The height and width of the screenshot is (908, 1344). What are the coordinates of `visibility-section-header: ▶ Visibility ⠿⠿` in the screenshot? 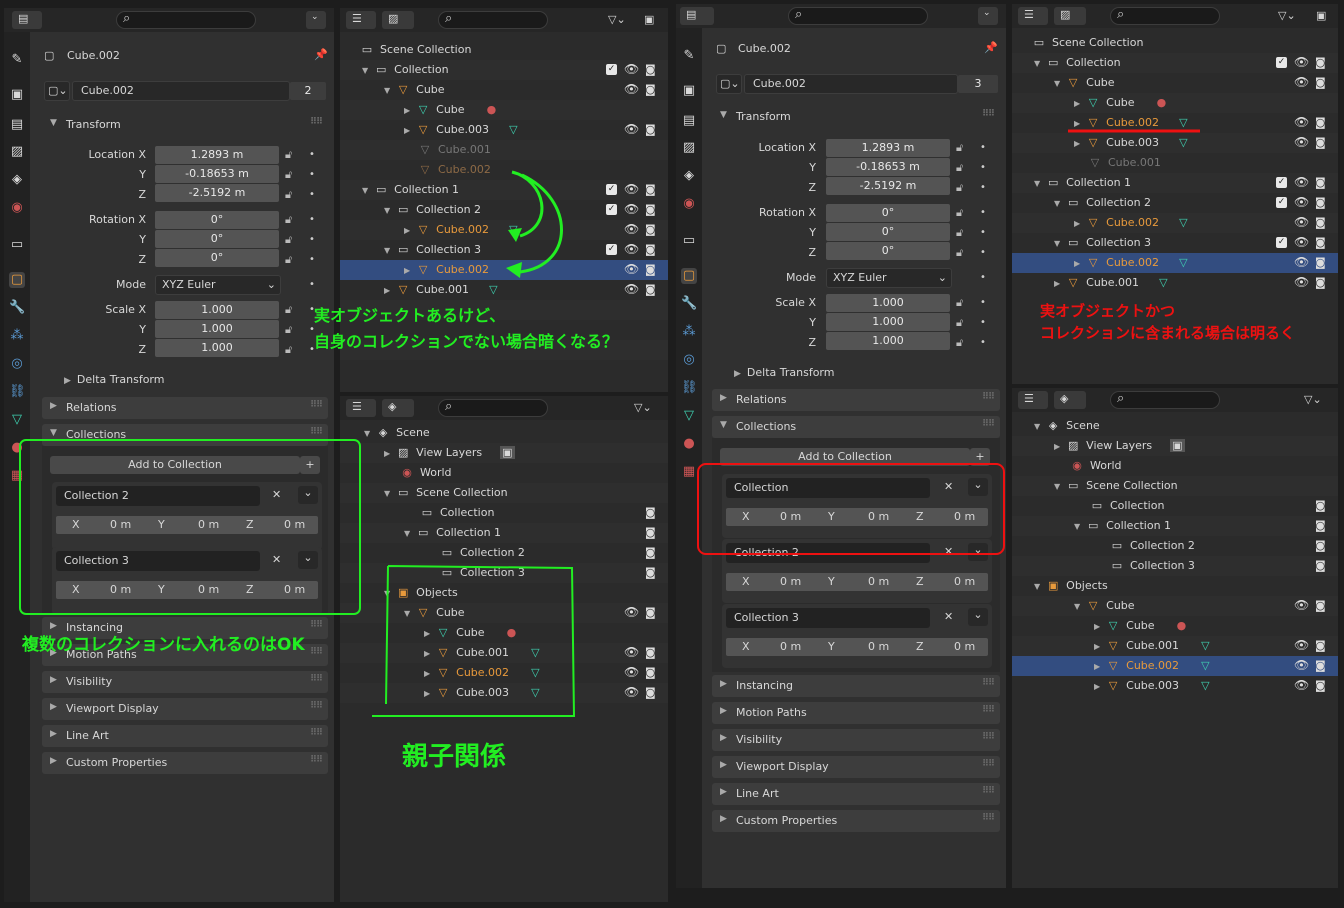 It's located at (185, 682).